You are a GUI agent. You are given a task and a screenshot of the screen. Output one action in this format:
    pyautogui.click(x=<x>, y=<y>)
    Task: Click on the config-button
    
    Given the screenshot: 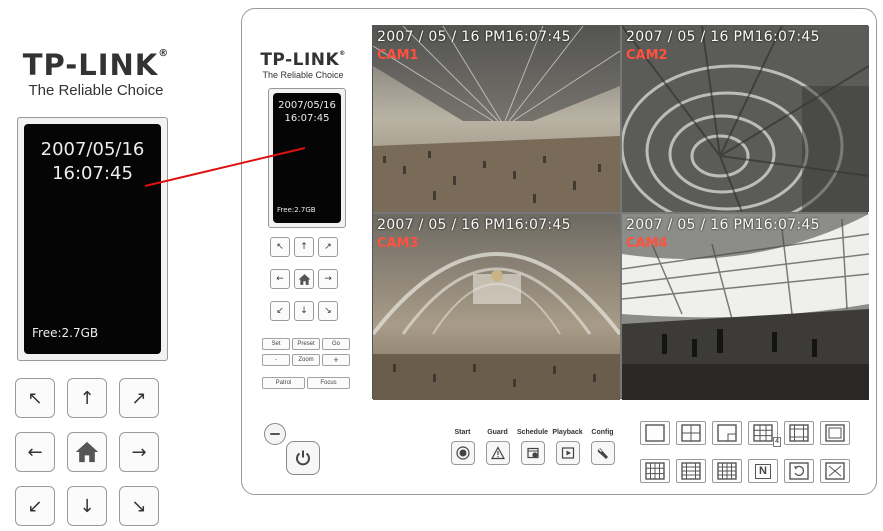 What is the action you would take?
    pyautogui.click(x=602, y=453)
    